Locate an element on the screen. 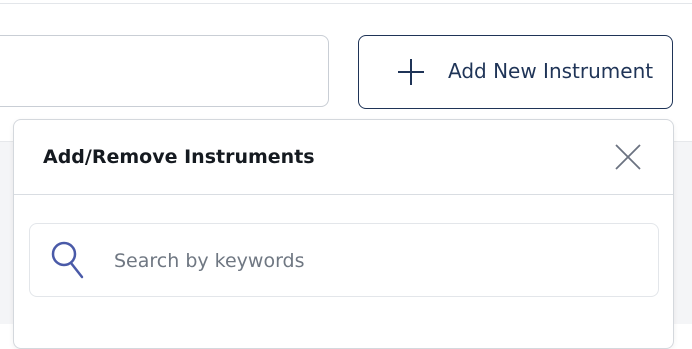  instrument-field is located at coordinates (164, 71).